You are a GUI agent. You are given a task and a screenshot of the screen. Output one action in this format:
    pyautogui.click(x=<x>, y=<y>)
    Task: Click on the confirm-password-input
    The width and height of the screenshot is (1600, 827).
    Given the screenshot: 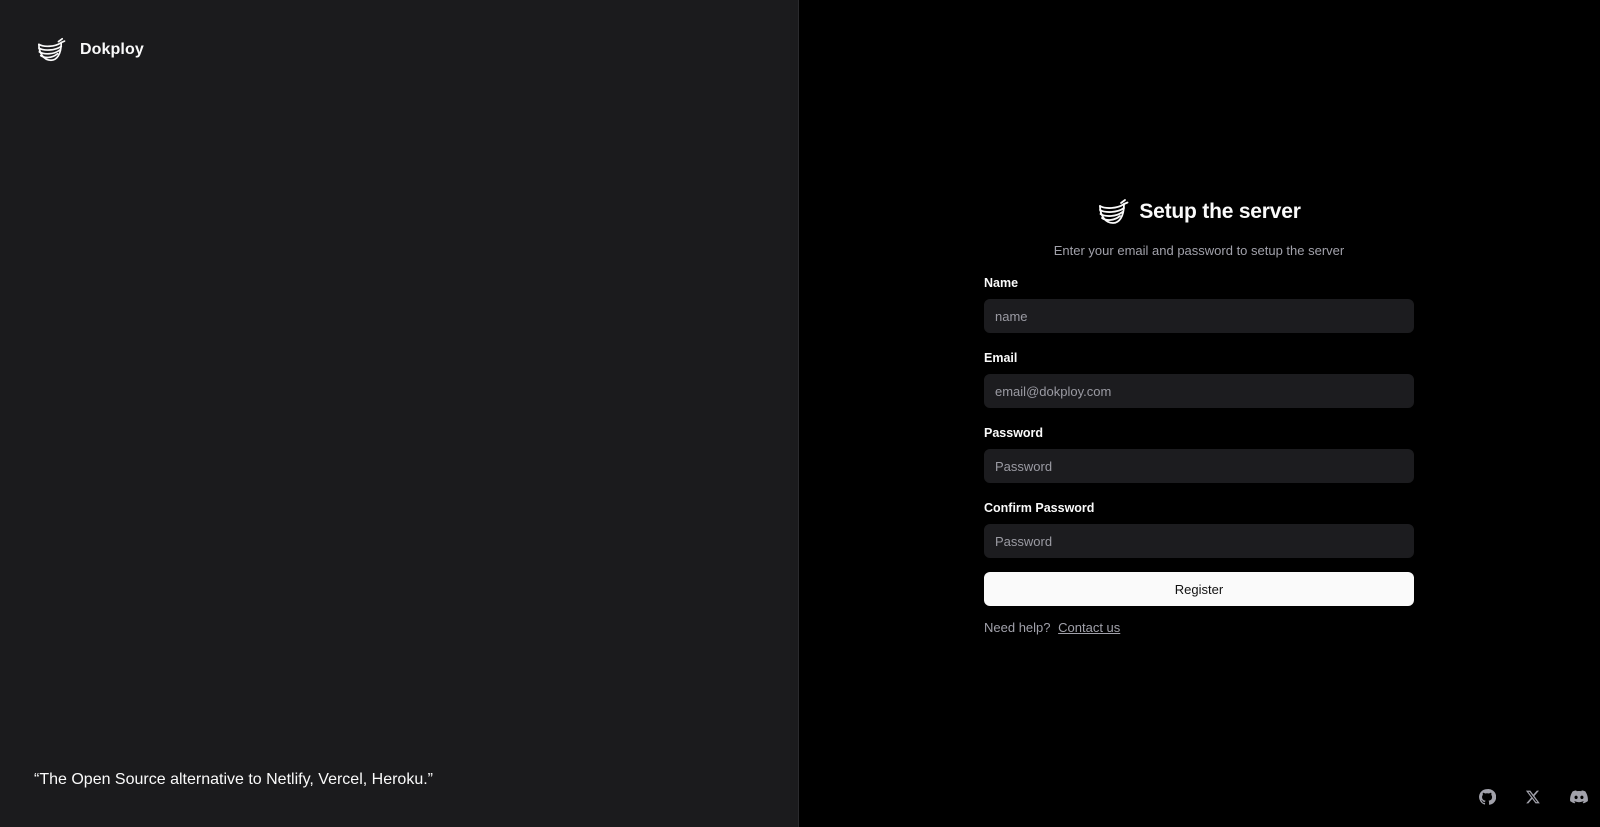 What is the action you would take?
    pyautogui.click(x=1199, y=541)
    